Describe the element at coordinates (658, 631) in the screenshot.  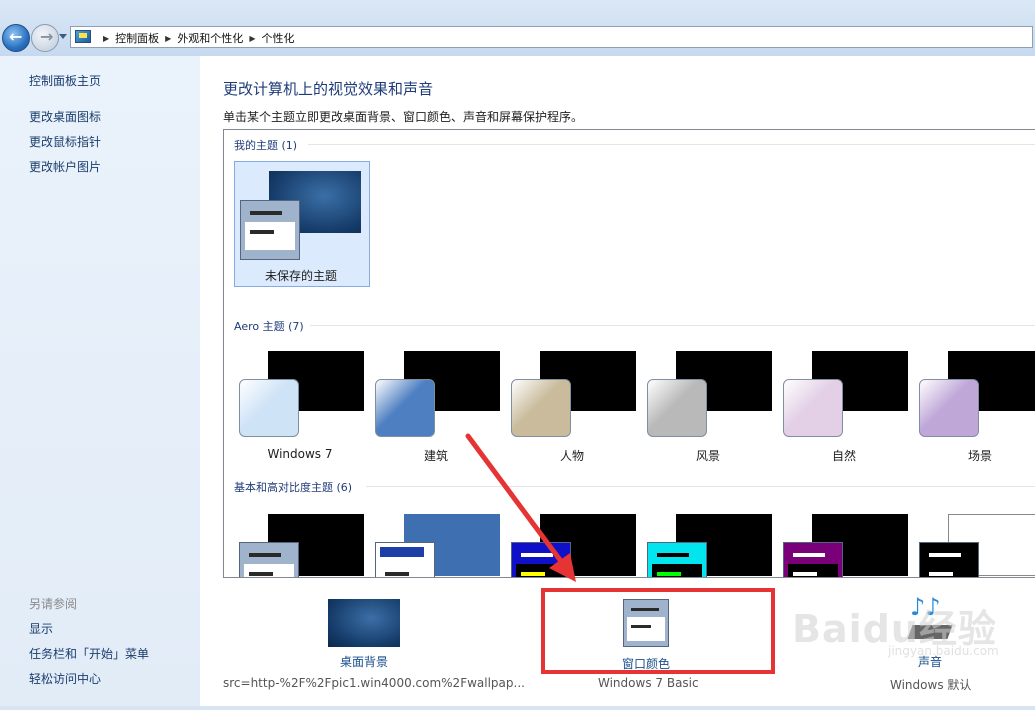
I see `annotation-highlight-box` at that location.